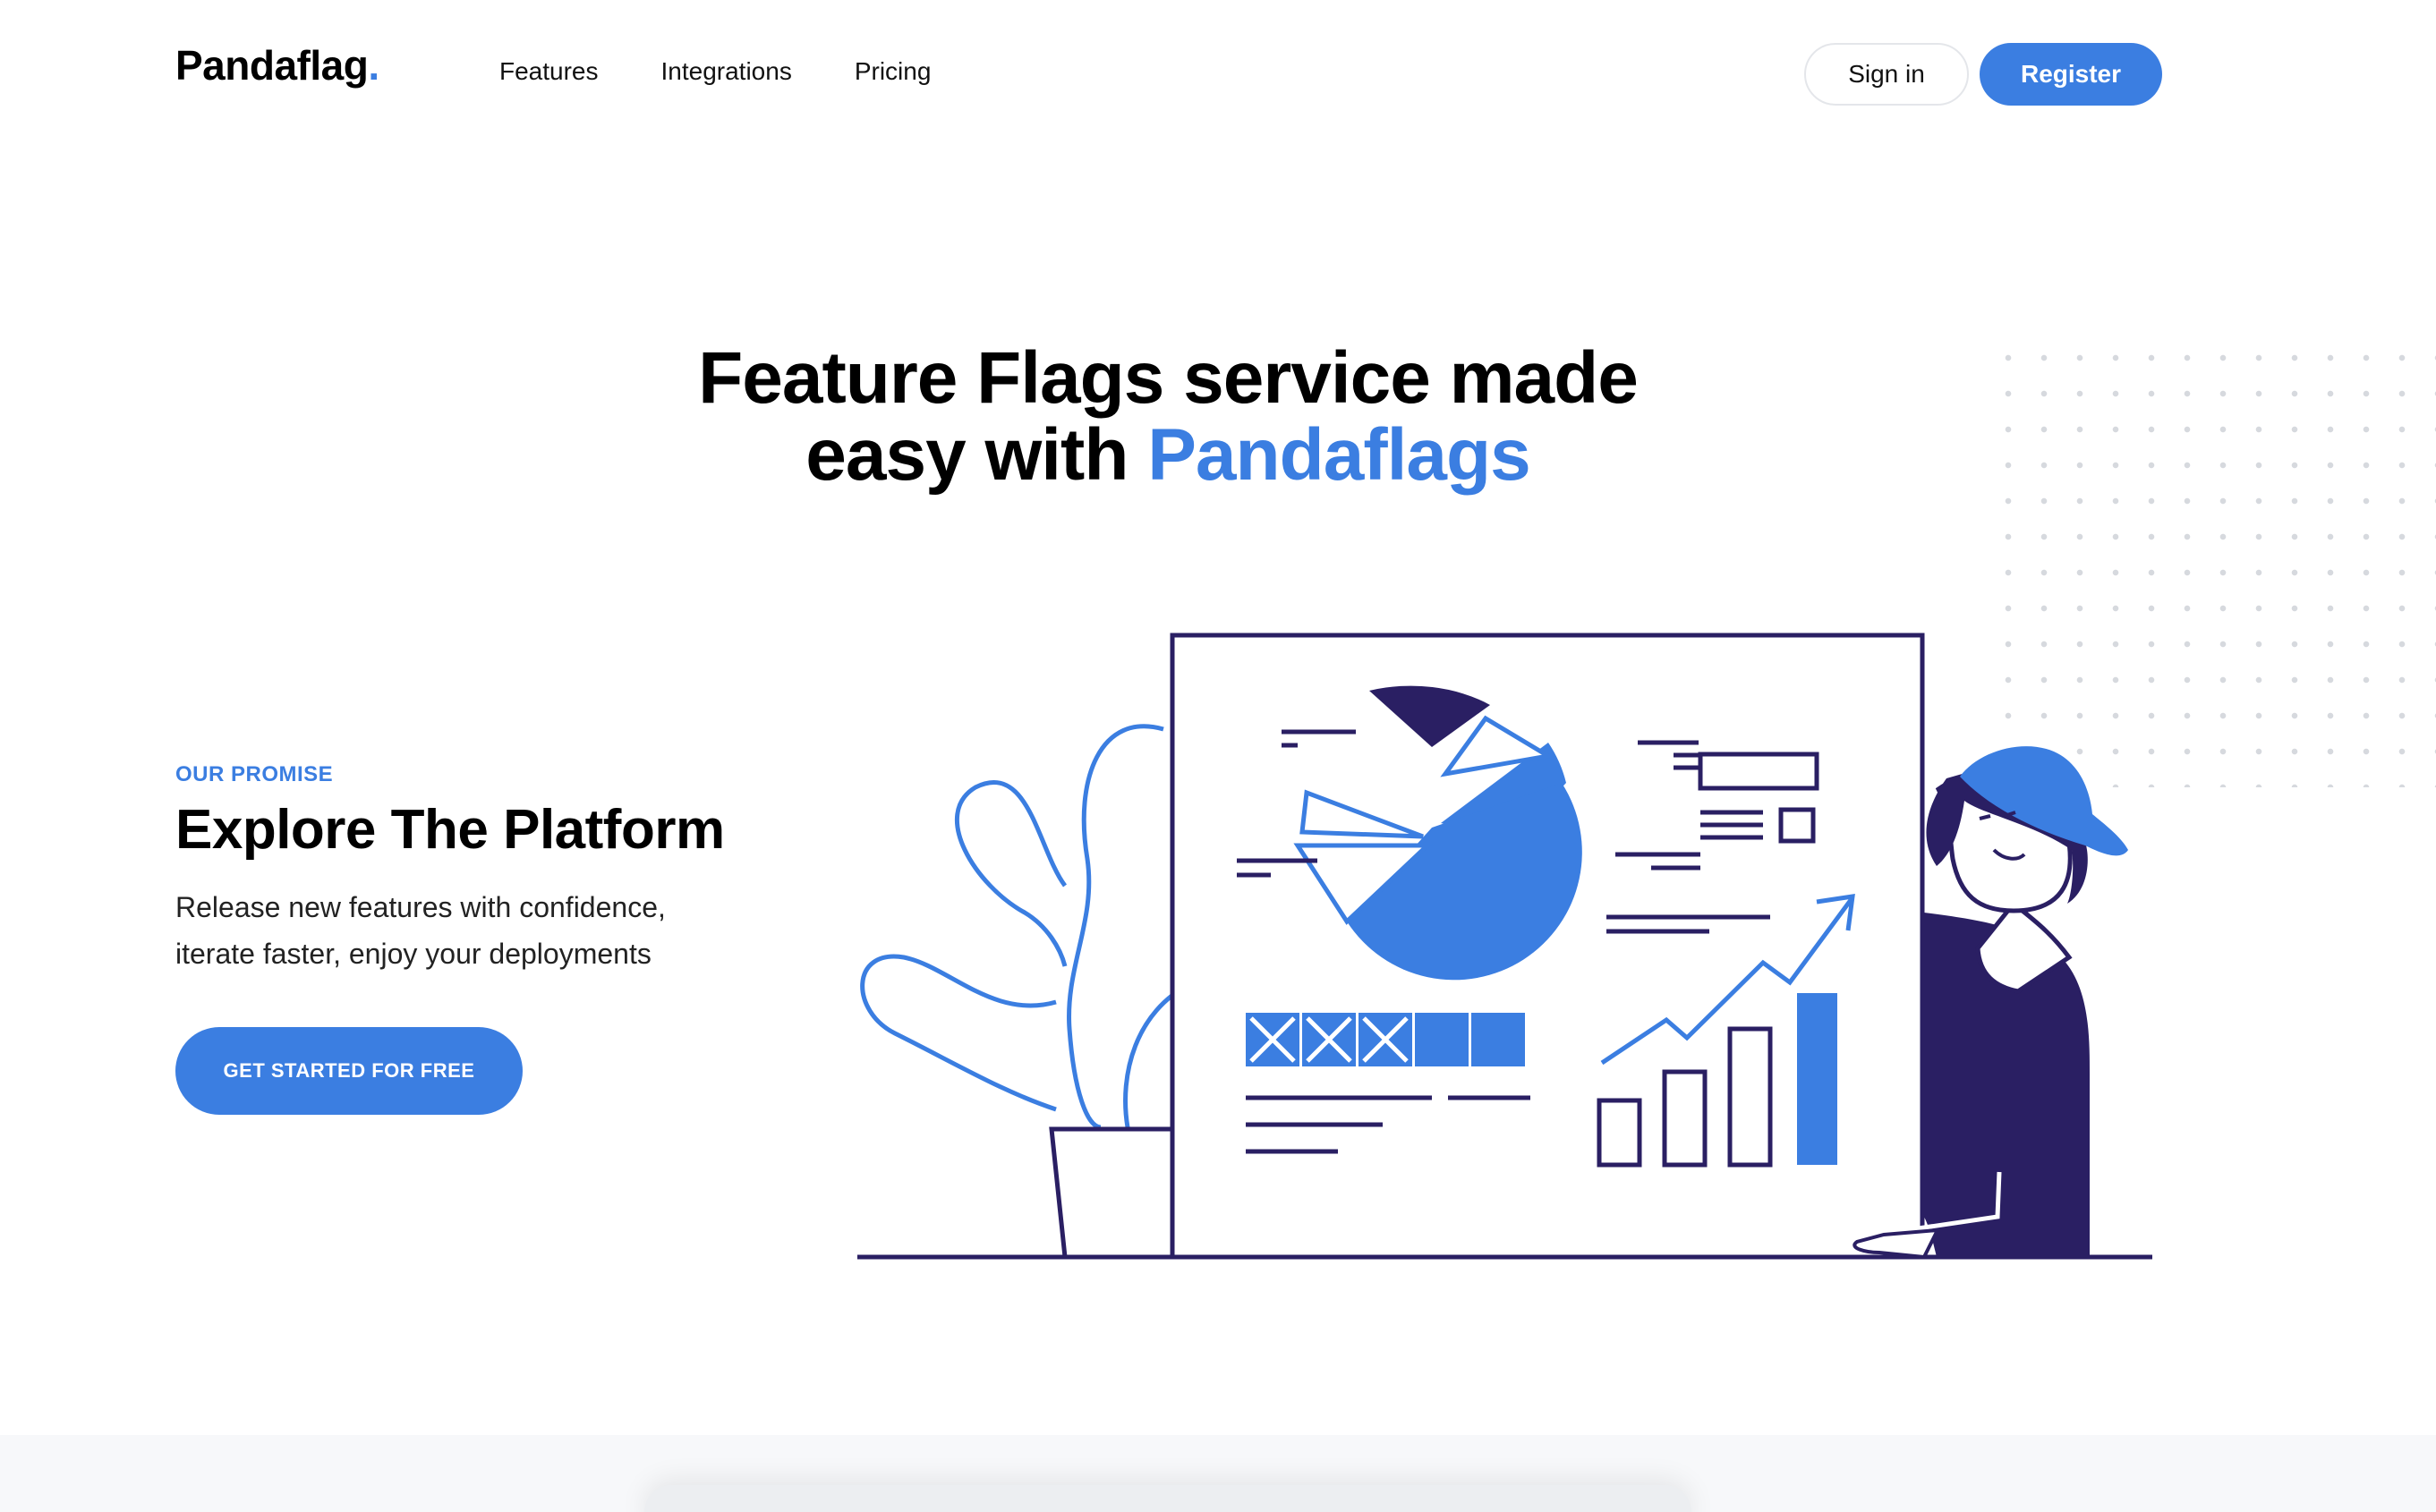 Image resolution: width=2436 pixels, height=1512 pixels. Describe the element at coordinates (450, 830) in the screenshot. I see `section-title: Explore The Platform` at that location.